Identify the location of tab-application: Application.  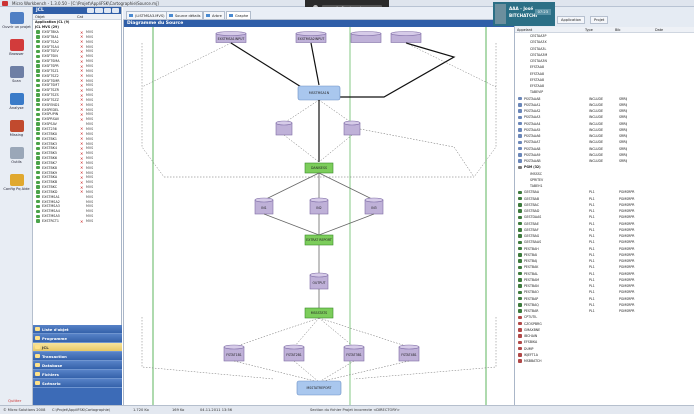
(571, 20).